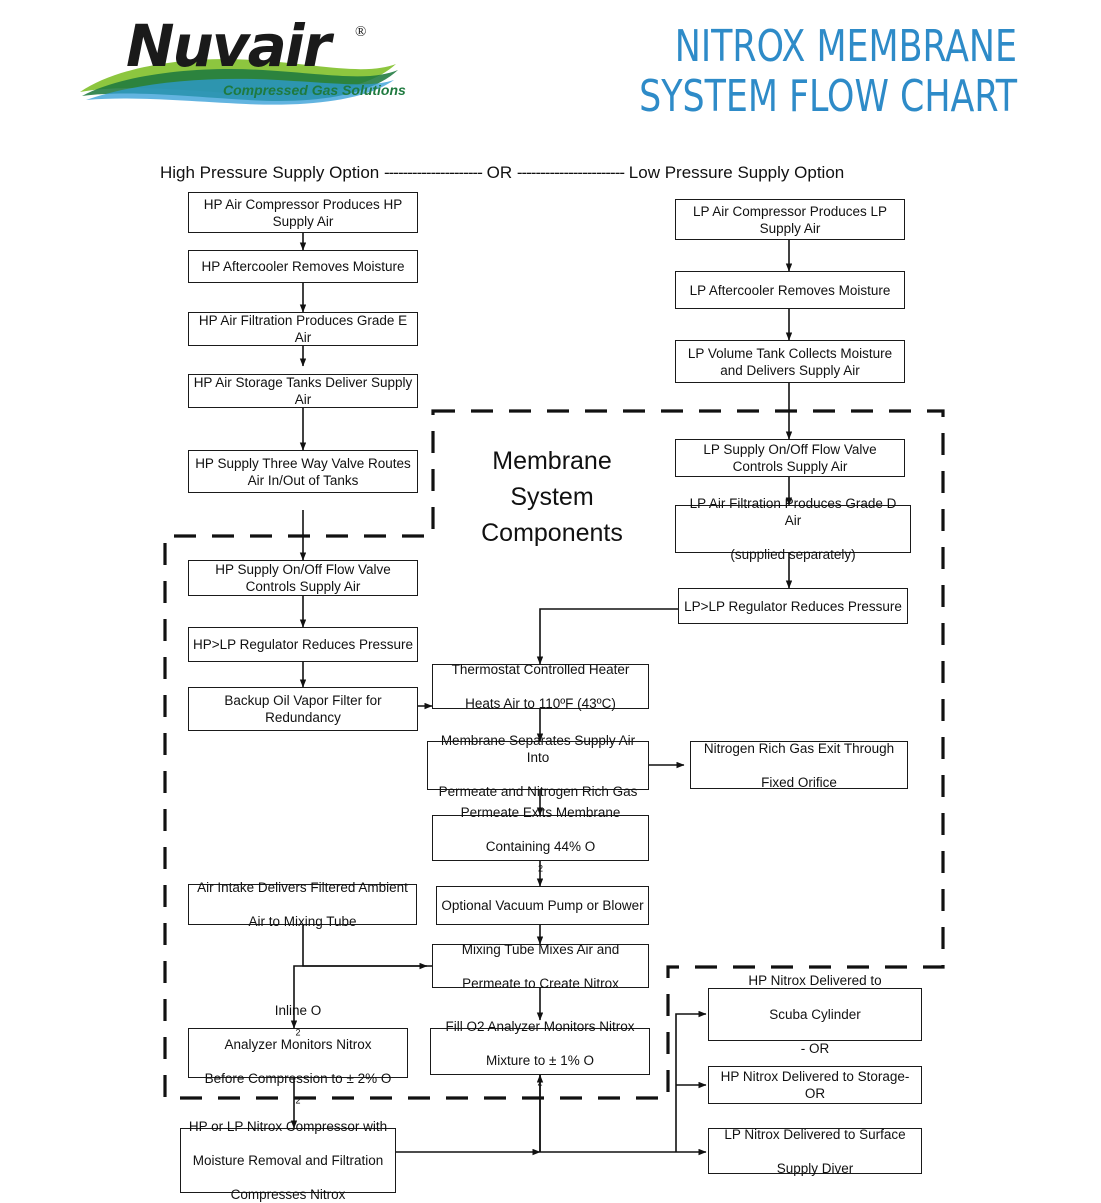 This screenshot has height=1203, width=1101. What do you see at coordinates (552, 533) in the screenshot?
I see `membrane-label-line3: Components` at bounding box center [552, 533].